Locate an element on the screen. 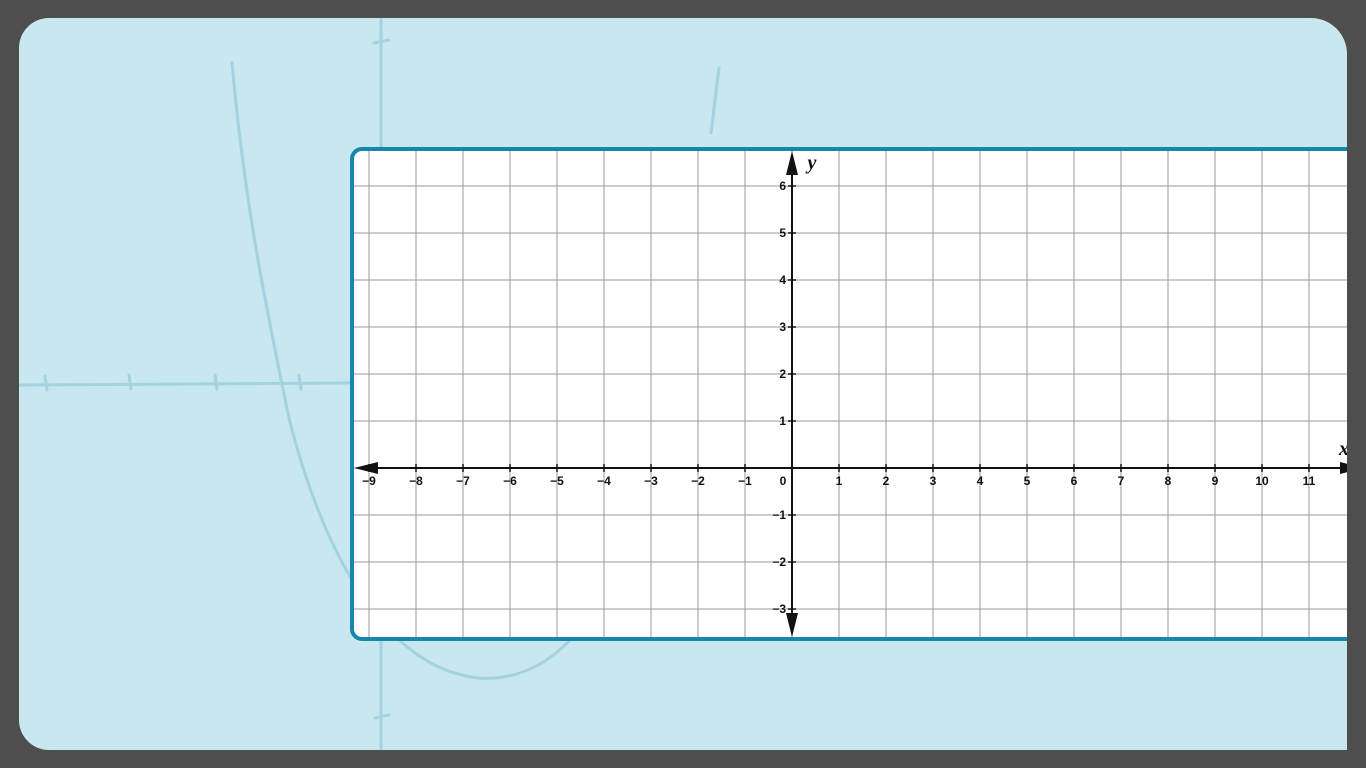  y-tick-label: 3 is located at coordinates (782, 327).